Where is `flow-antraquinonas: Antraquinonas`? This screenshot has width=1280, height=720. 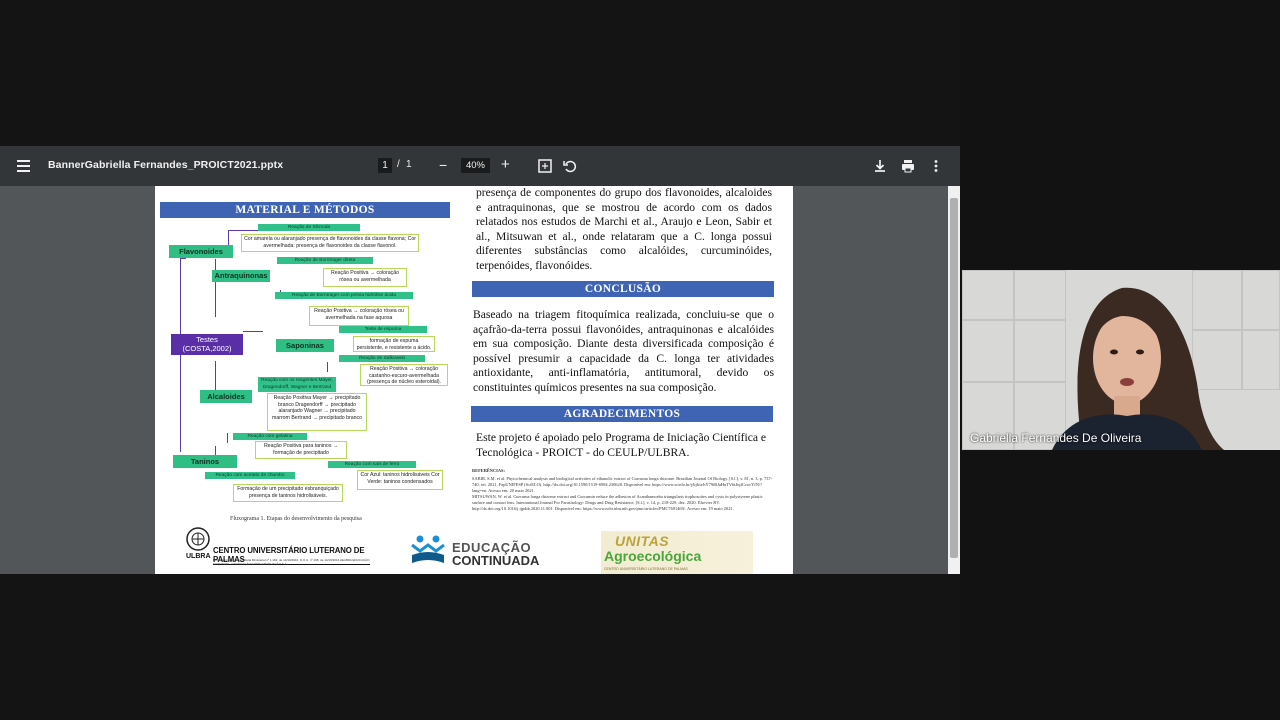 flow-antraquinonas: Antraquinonas is located at coordinates (241, 276).